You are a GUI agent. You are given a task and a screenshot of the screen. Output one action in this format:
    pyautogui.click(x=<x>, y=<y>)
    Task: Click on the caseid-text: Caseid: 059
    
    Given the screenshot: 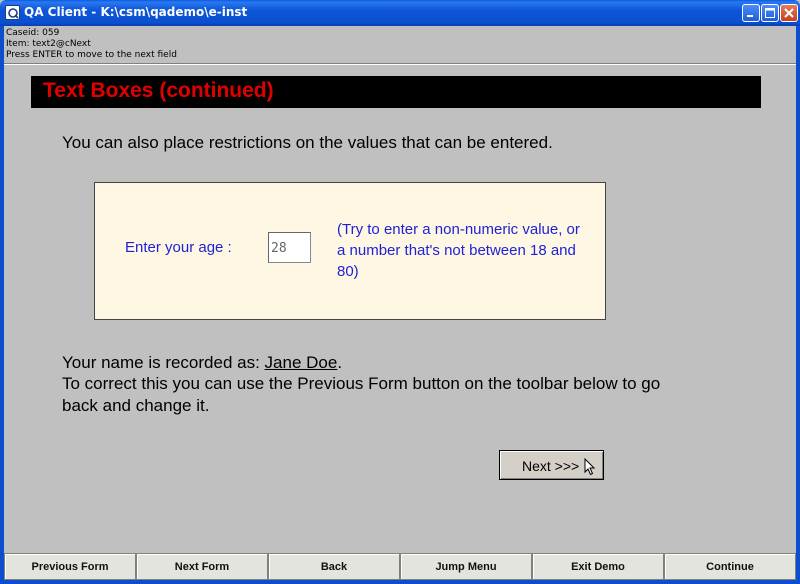 What is the action you would take?
    pyautogui.click(x=33, y=33)
    